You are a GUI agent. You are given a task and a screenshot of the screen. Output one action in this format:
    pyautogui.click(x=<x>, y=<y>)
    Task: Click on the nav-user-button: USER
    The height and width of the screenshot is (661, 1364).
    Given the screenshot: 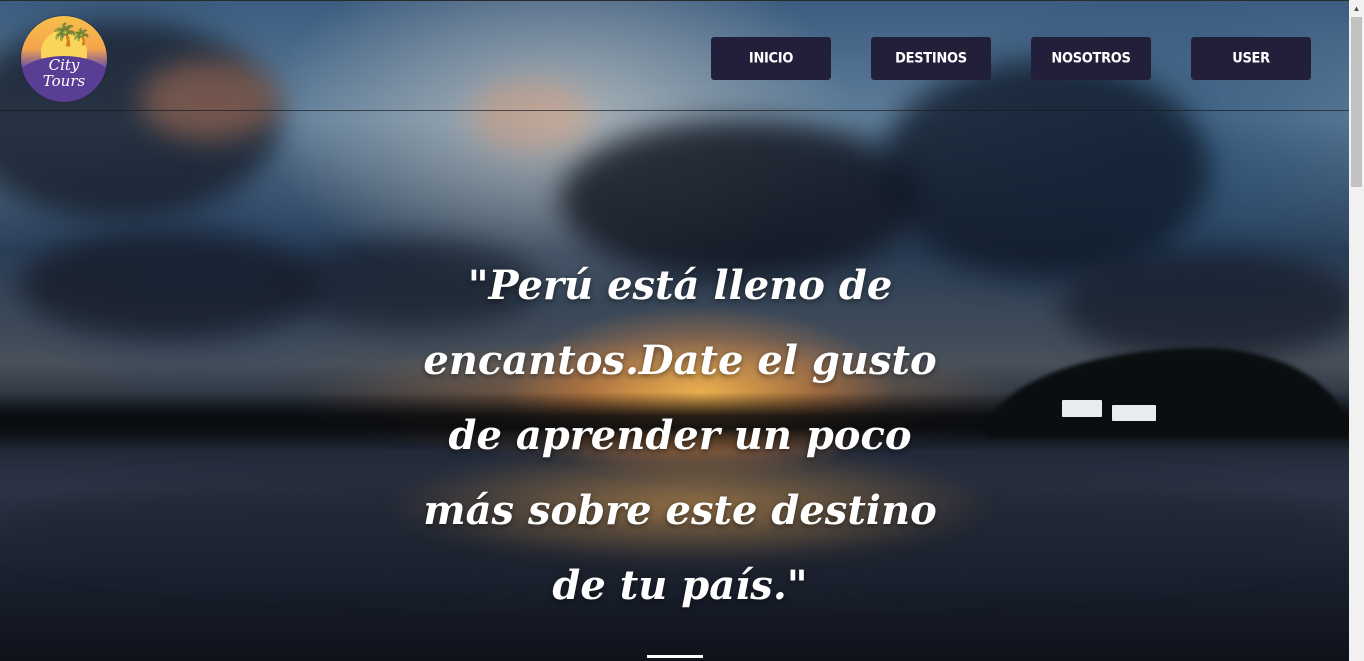 What is the action you would take?
    pyautogui.click(x=1251, y=58)
    